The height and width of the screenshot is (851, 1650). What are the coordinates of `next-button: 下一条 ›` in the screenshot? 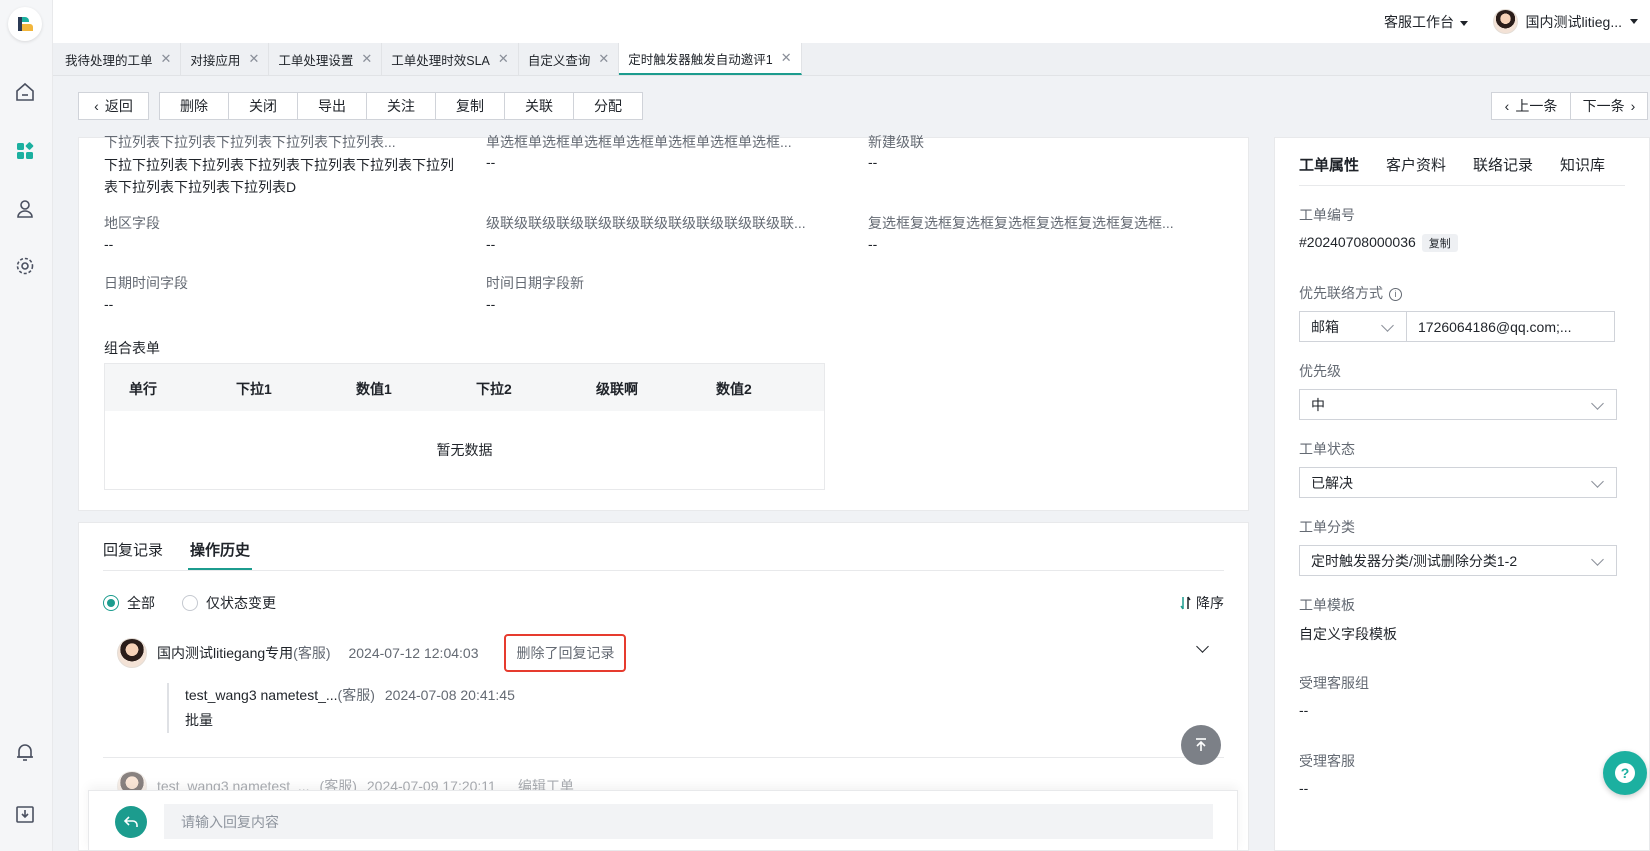 It's located at (1609, 106).